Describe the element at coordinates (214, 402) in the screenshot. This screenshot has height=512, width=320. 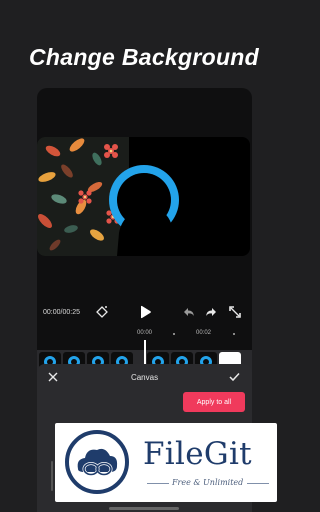
I see `apply-to-all-button: Apply to all` at that location.